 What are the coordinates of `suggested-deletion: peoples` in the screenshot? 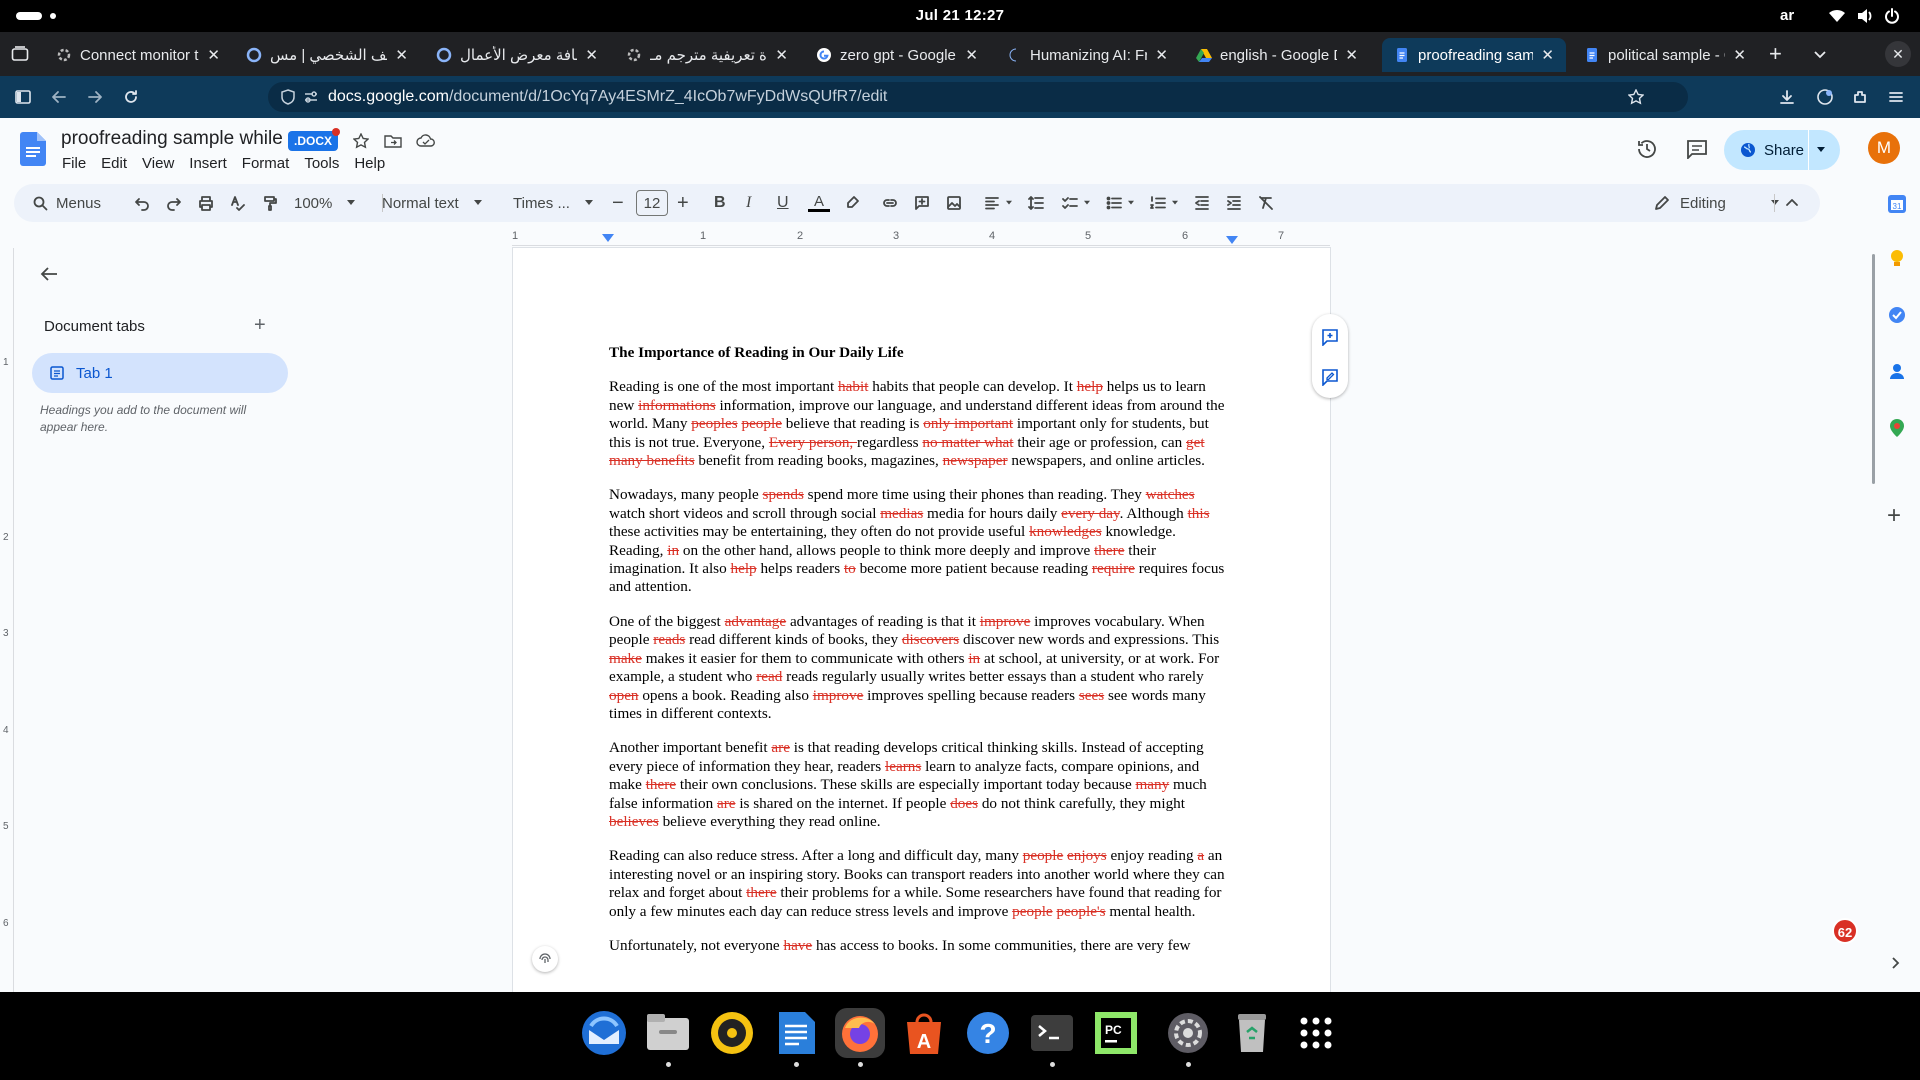 It's located at (714, 423).